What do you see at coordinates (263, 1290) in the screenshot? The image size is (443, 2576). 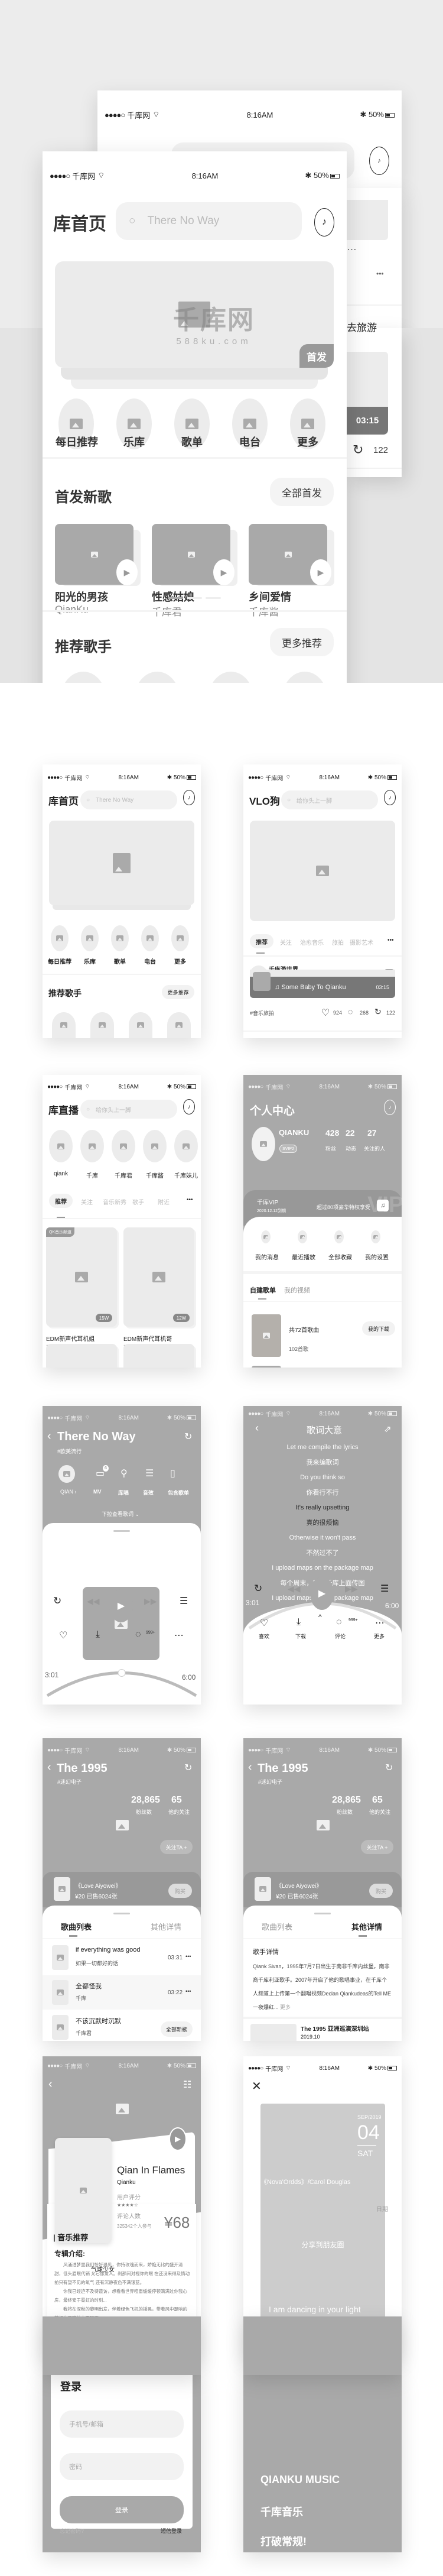 I see `tab-playlists: 自建歌单` at bounding box center [263, 1290].